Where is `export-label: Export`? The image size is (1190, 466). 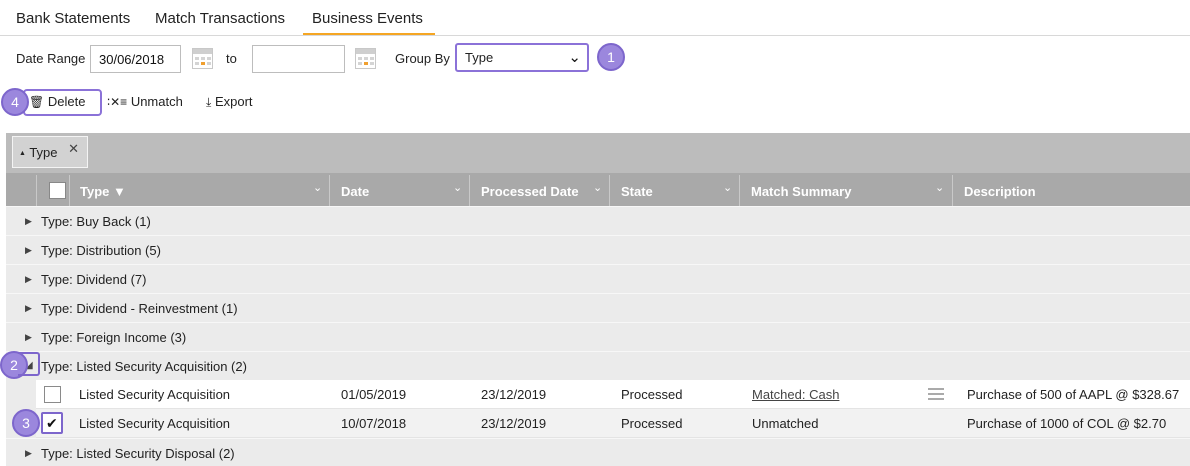 export-label: Export is located at coordinates (233, 101).